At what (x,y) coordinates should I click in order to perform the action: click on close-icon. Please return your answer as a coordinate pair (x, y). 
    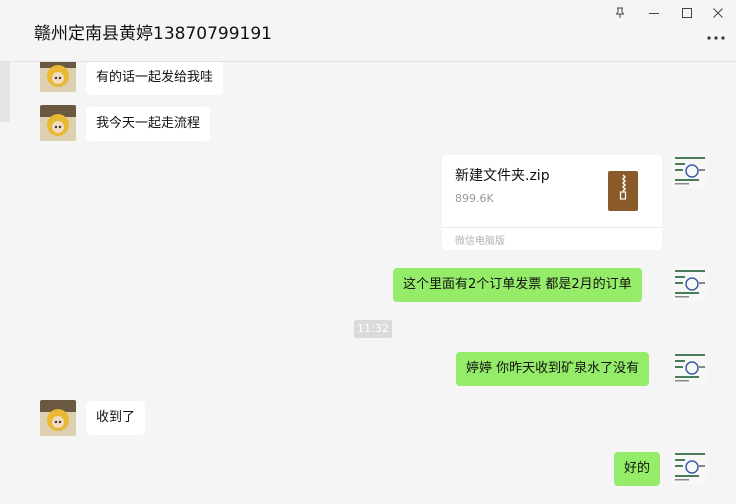
    Looking at the image, I should click on (718, 13).